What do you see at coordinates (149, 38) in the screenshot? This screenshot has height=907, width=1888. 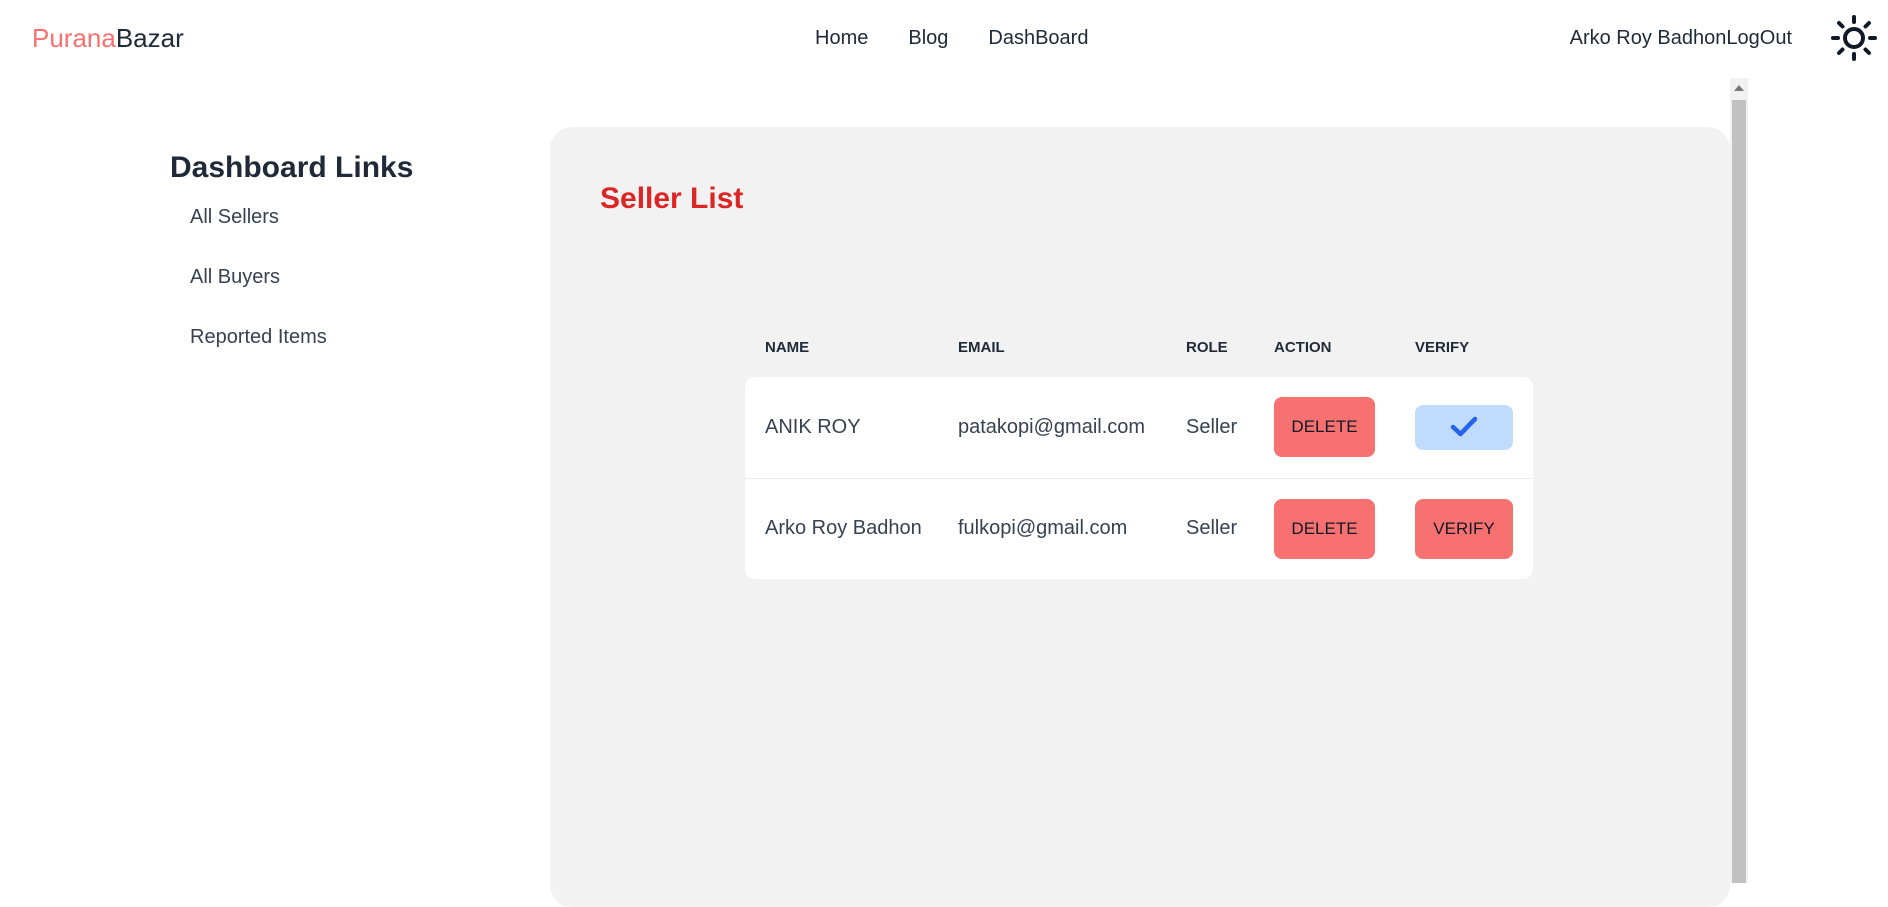 I see `logo-part-bazar: Bazar` at bounding box center [149, 38].